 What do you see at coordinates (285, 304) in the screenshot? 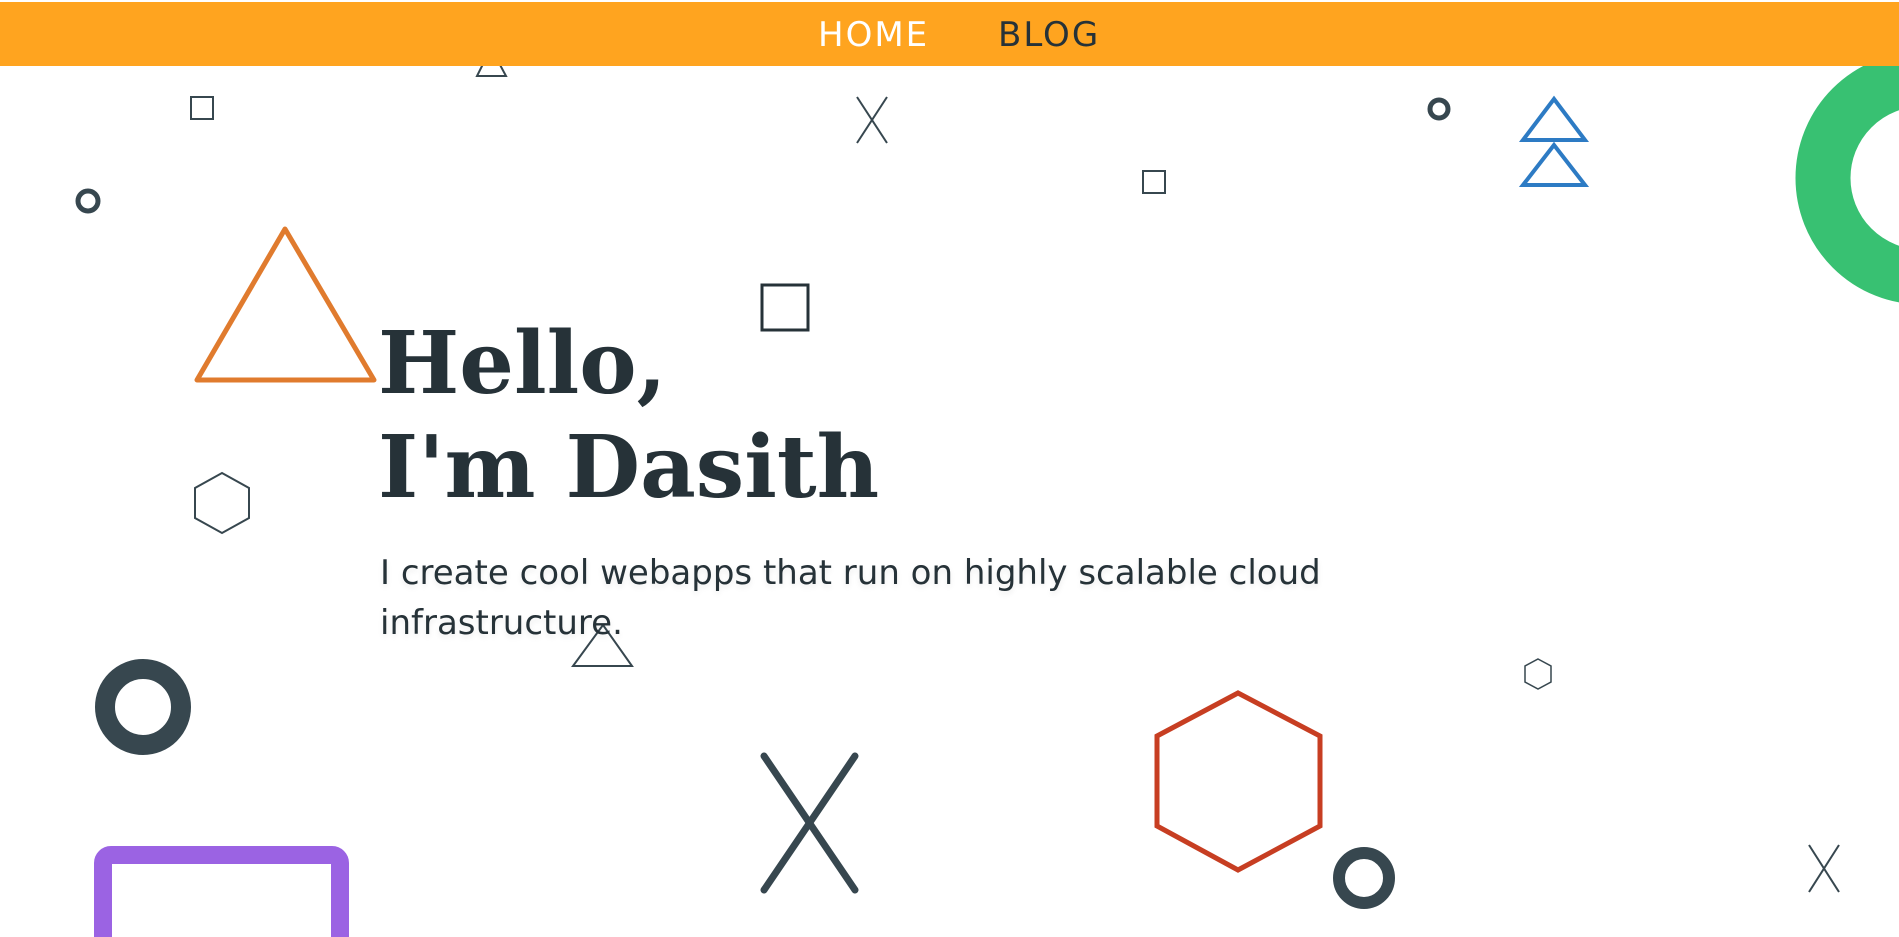
I see `orange-triangle-icon` at bounding box center [285, 304].